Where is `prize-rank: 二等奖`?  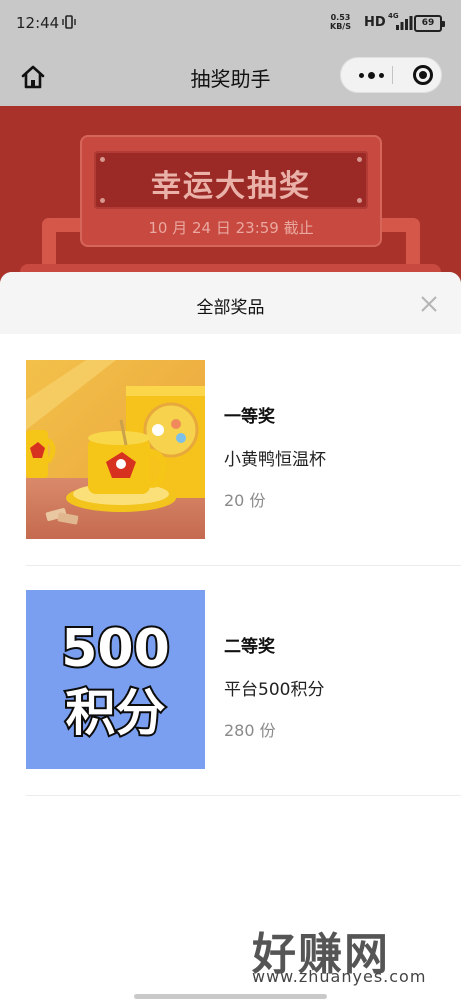
prize-rank: 二等奖 is located at coordinates (249, 647).